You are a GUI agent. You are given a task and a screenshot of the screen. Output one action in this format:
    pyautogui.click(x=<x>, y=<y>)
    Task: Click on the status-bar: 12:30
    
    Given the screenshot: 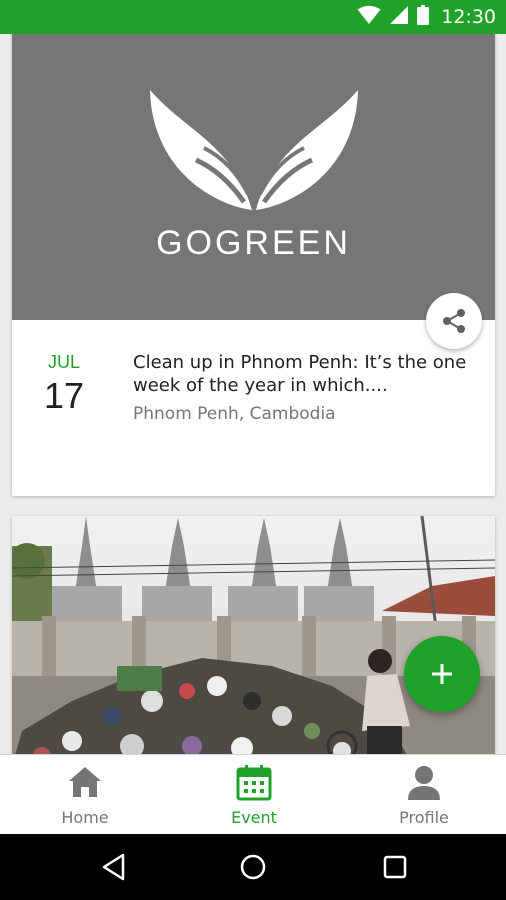 What is the action you would take?
    pyautogui.click(x=253, y=17)
    